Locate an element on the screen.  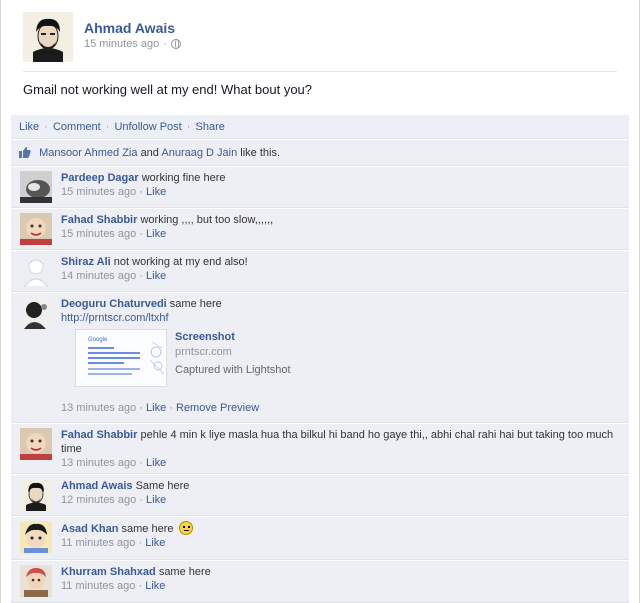
preview-title: Screenshot is located at coordinates (205, 337).